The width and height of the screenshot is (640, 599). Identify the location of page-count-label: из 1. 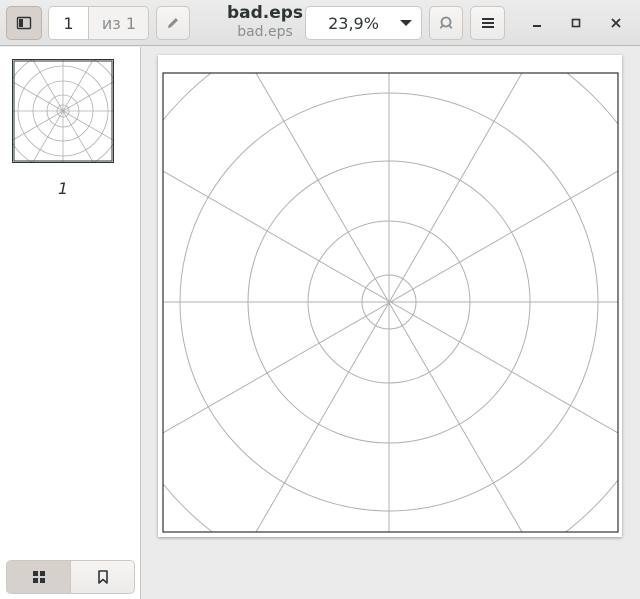
(118, 23).